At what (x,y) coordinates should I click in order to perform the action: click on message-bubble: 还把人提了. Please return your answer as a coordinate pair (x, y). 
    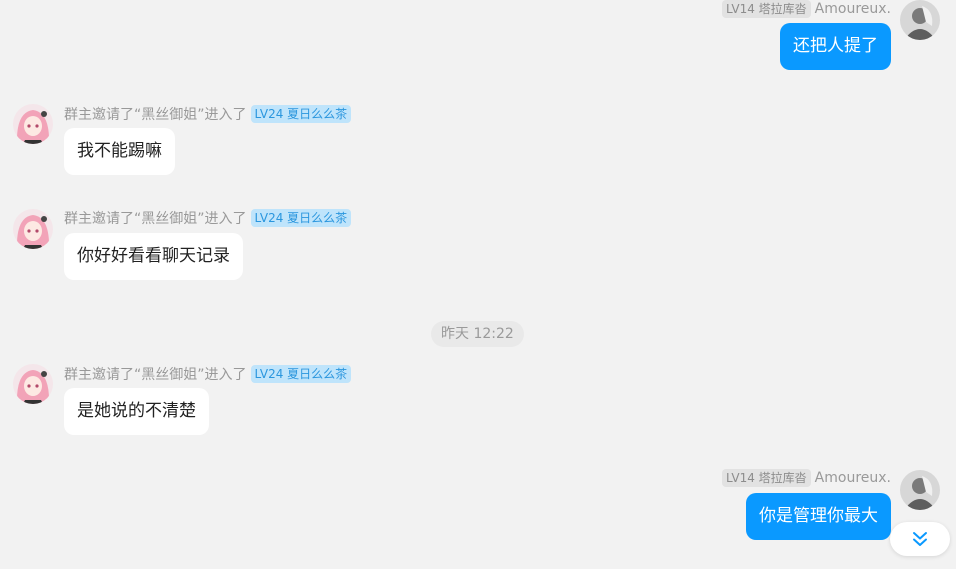
    Looking at the image, I should click on (835, 46).